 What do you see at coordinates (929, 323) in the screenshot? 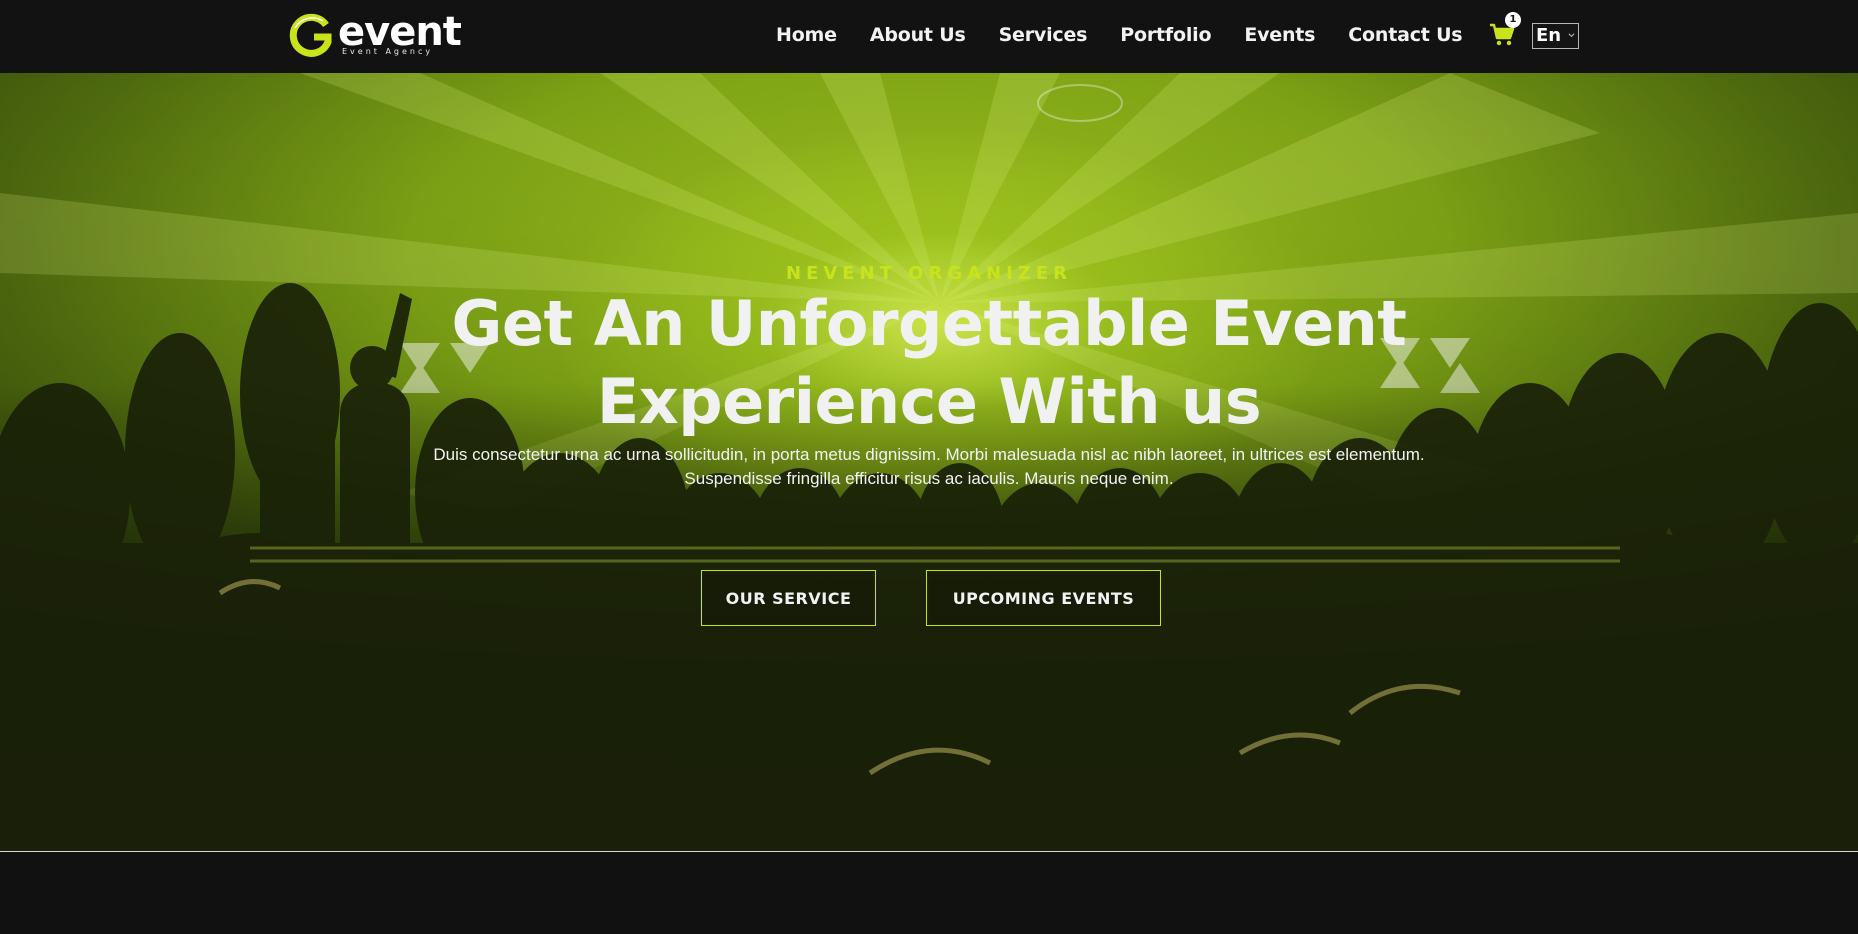
I see `hero-headline-line-1: Get An Unforgettable Event` at bounding box center [929, 323].